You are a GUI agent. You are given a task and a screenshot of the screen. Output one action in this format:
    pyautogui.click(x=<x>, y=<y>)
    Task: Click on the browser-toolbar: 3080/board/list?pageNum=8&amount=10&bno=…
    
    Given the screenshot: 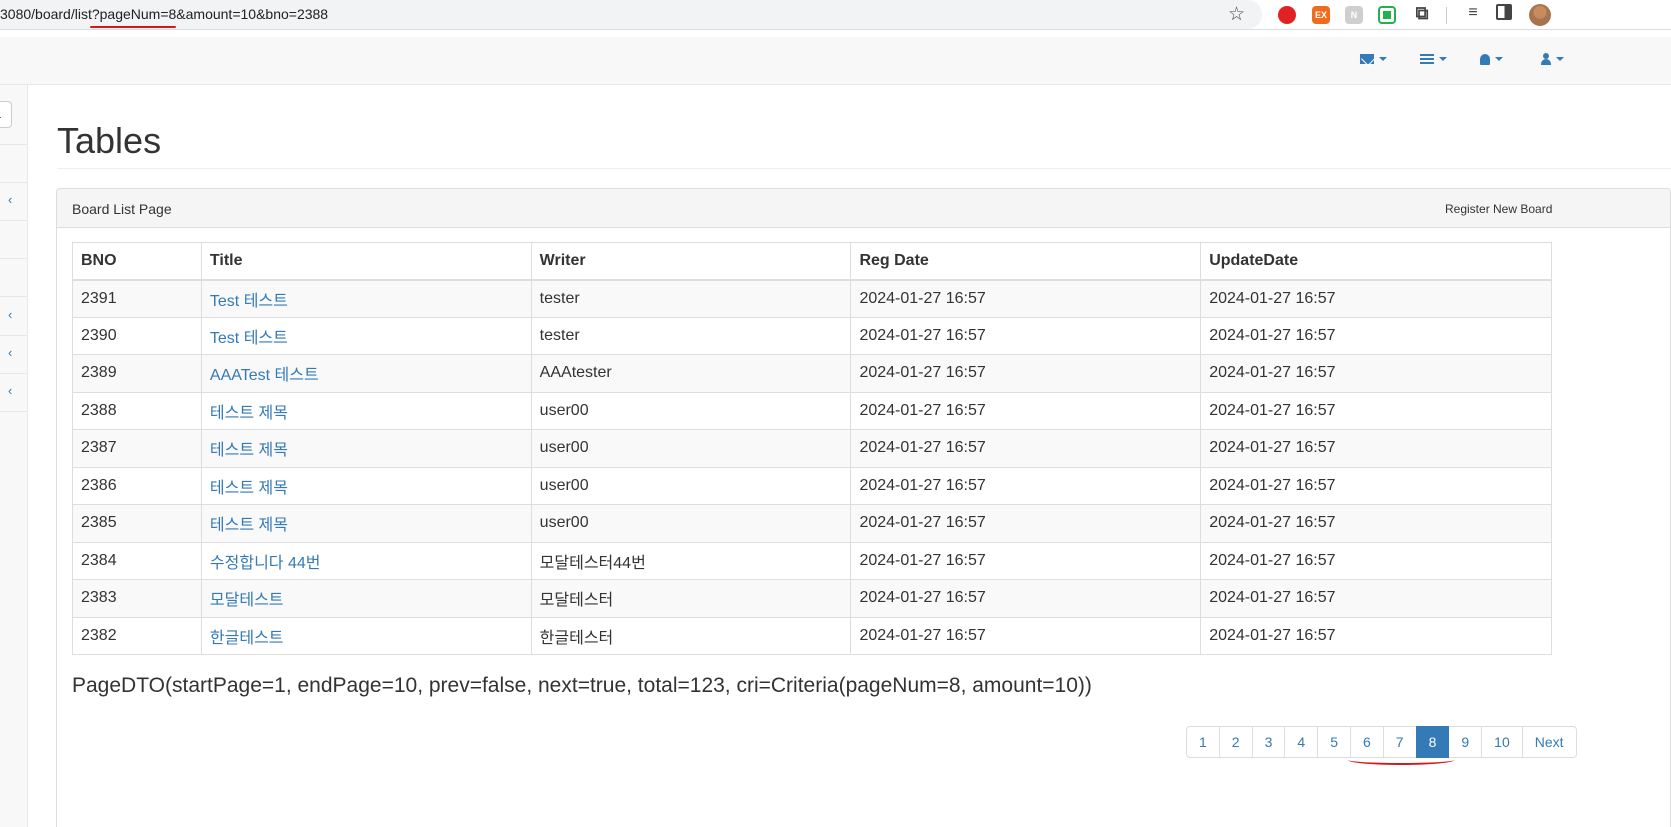 What is the action you would take?
    pyautogui.click(x=835, y=15)
    